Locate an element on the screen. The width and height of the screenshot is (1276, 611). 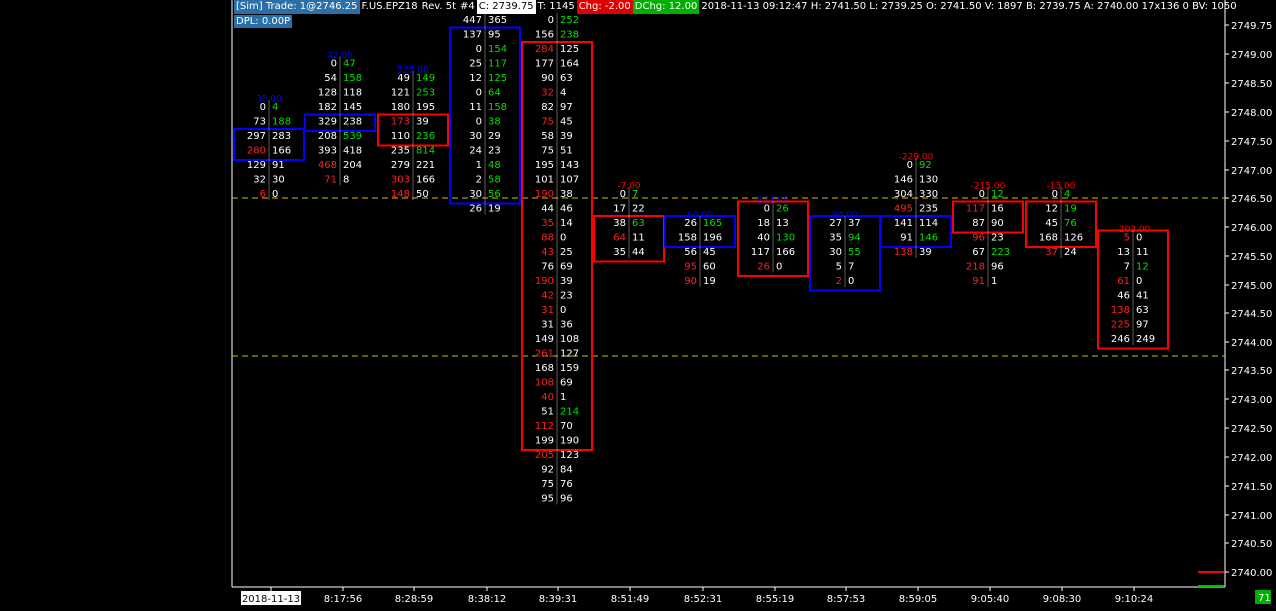
bid-volume-cell: 18 is located at coordinates (763, 223).